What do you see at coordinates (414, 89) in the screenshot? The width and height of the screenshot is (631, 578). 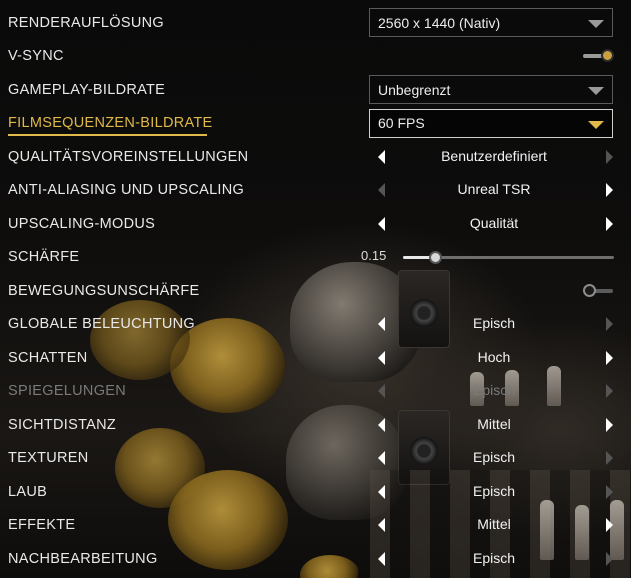 I see `dropdown-value: Unbegrenzt` at bounding box center [414, 89].